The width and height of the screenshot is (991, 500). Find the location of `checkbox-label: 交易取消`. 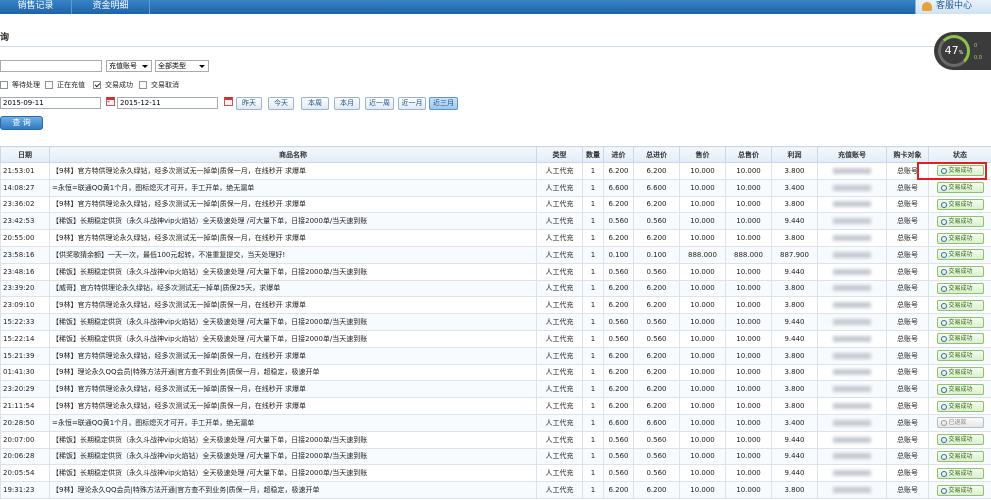

checkbox-label: 交易取消 is located at coordinates (165, 85).